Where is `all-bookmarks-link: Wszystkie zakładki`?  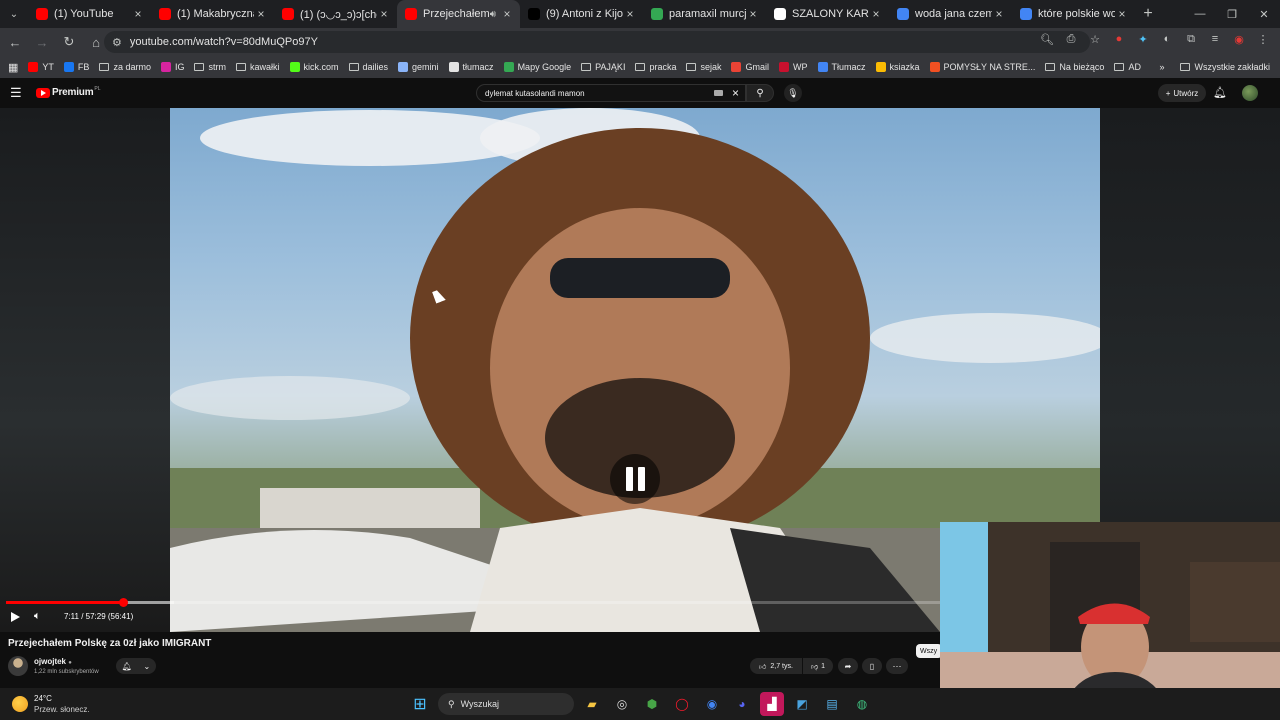
all-bookmarks-link: Wszystkie zakładki is located at coordinates (1232, 67).